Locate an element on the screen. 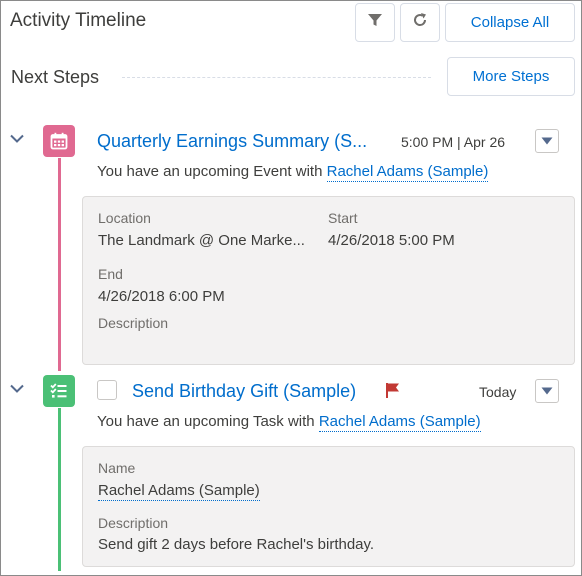  description-label: Description is located at coordinates (133, 323).